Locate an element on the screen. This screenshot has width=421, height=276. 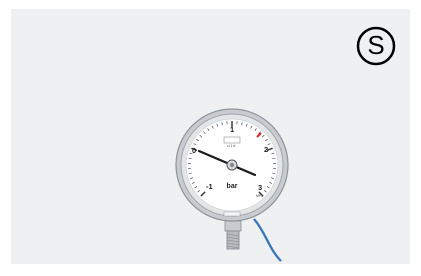
gauge-socket is located at coordinates (233, 226).